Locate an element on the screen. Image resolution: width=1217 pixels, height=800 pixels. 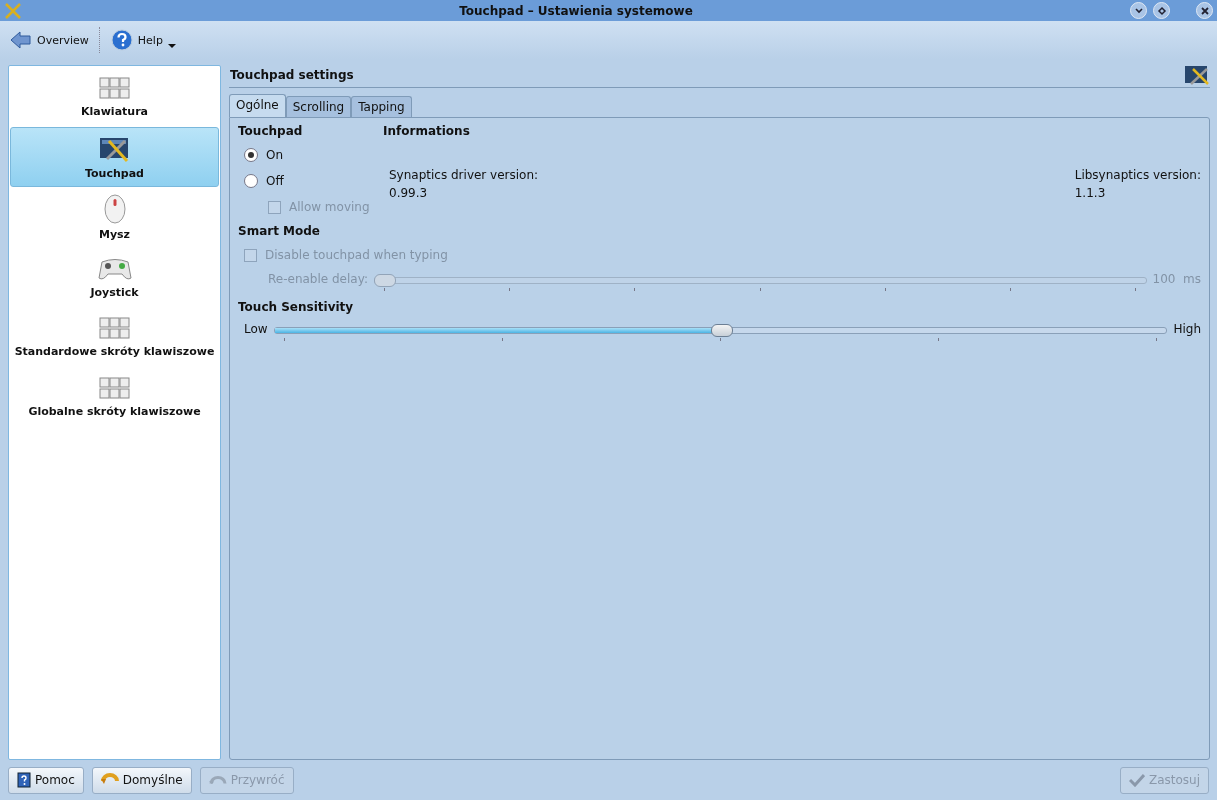
sidebar-item: Klawiatura is located at coordinates (114, 97).